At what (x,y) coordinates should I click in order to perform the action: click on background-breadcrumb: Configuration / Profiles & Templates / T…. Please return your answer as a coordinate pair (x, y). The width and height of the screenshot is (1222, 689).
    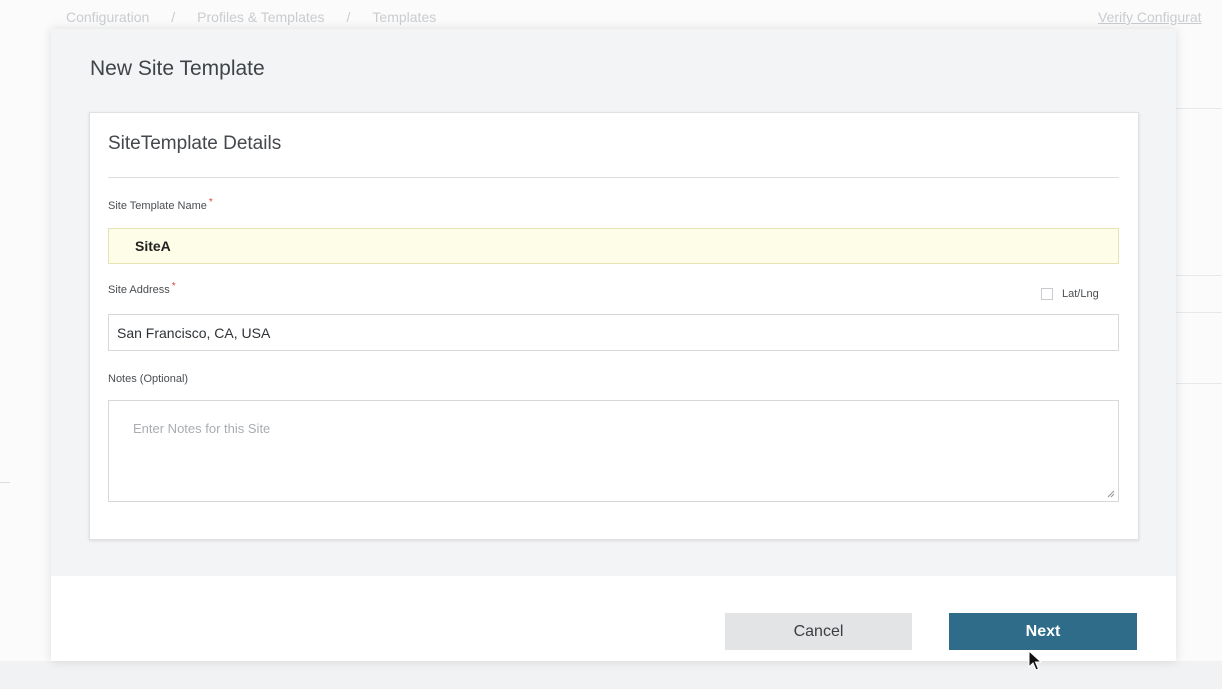
    Looking at the image, I should click on (262, 17).